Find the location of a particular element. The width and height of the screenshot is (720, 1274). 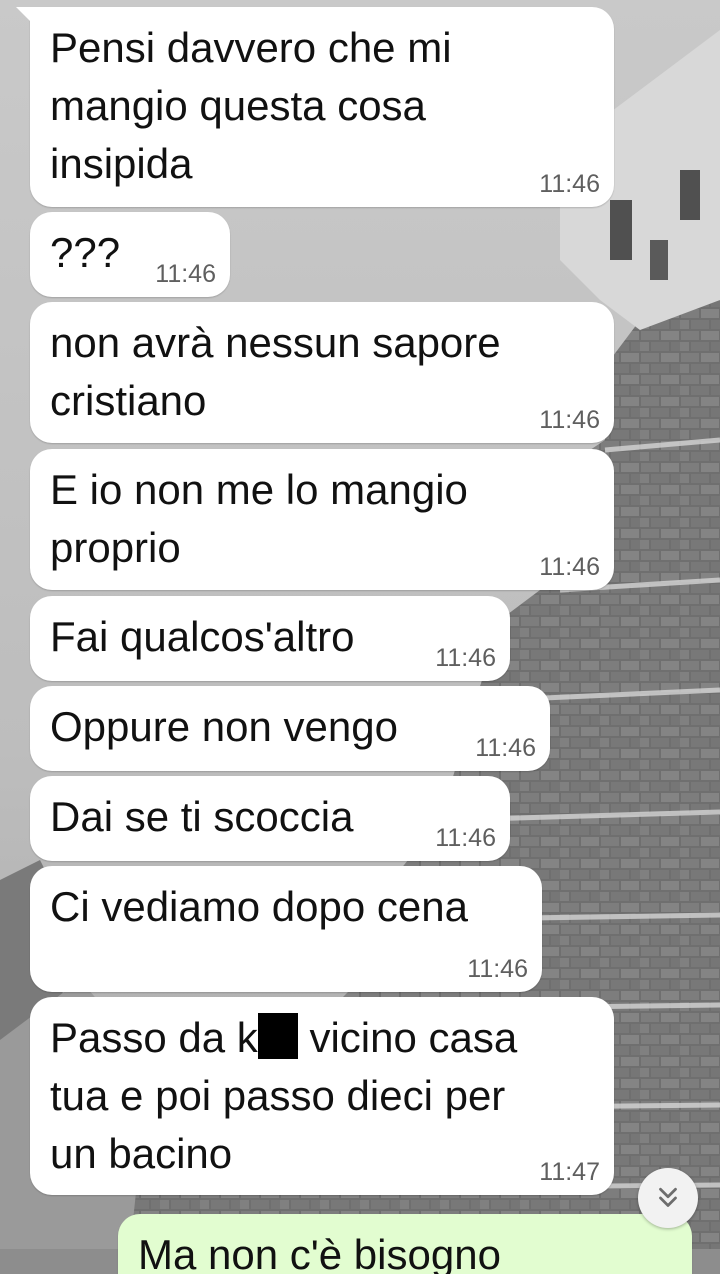

message-text: ??? is located at coordinates (85, 252).